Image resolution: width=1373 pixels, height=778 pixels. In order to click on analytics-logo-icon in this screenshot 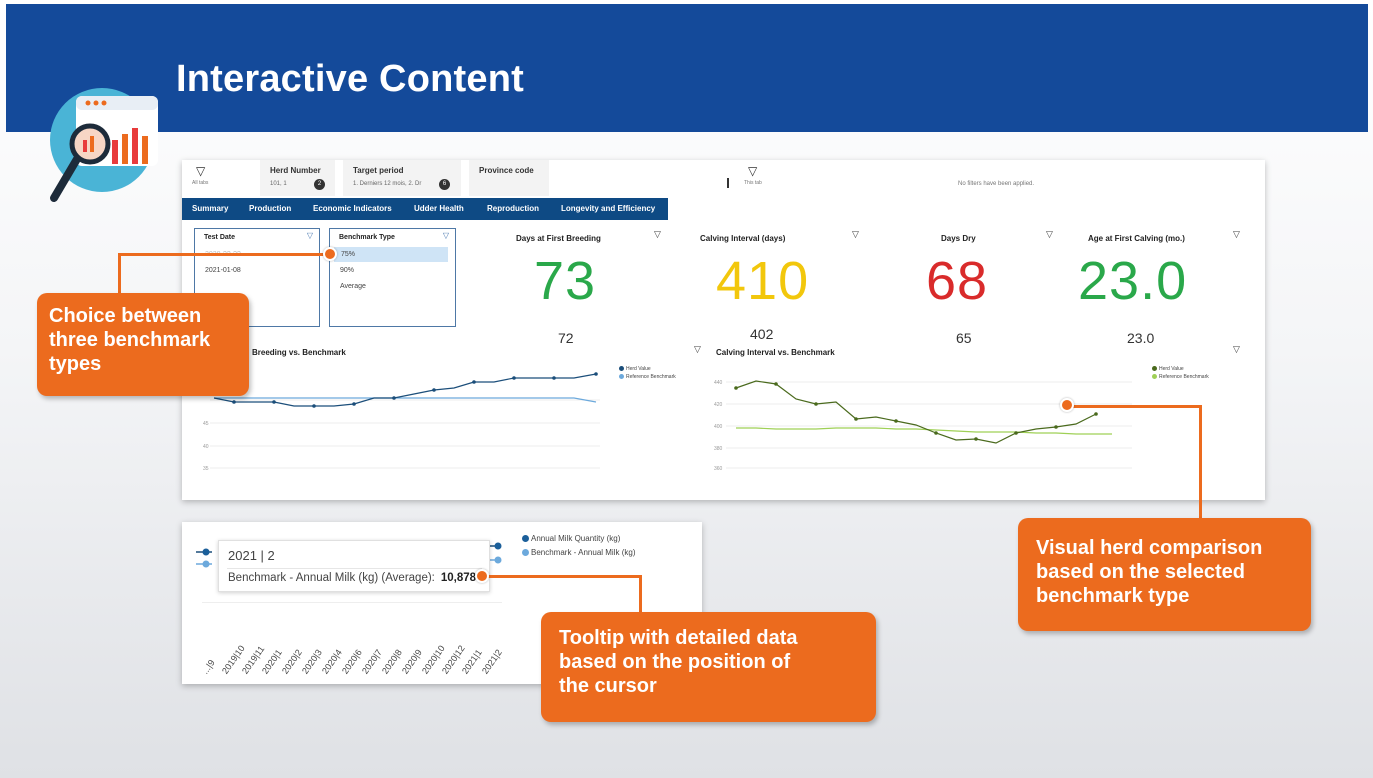, I will do `click(106, 153)`.